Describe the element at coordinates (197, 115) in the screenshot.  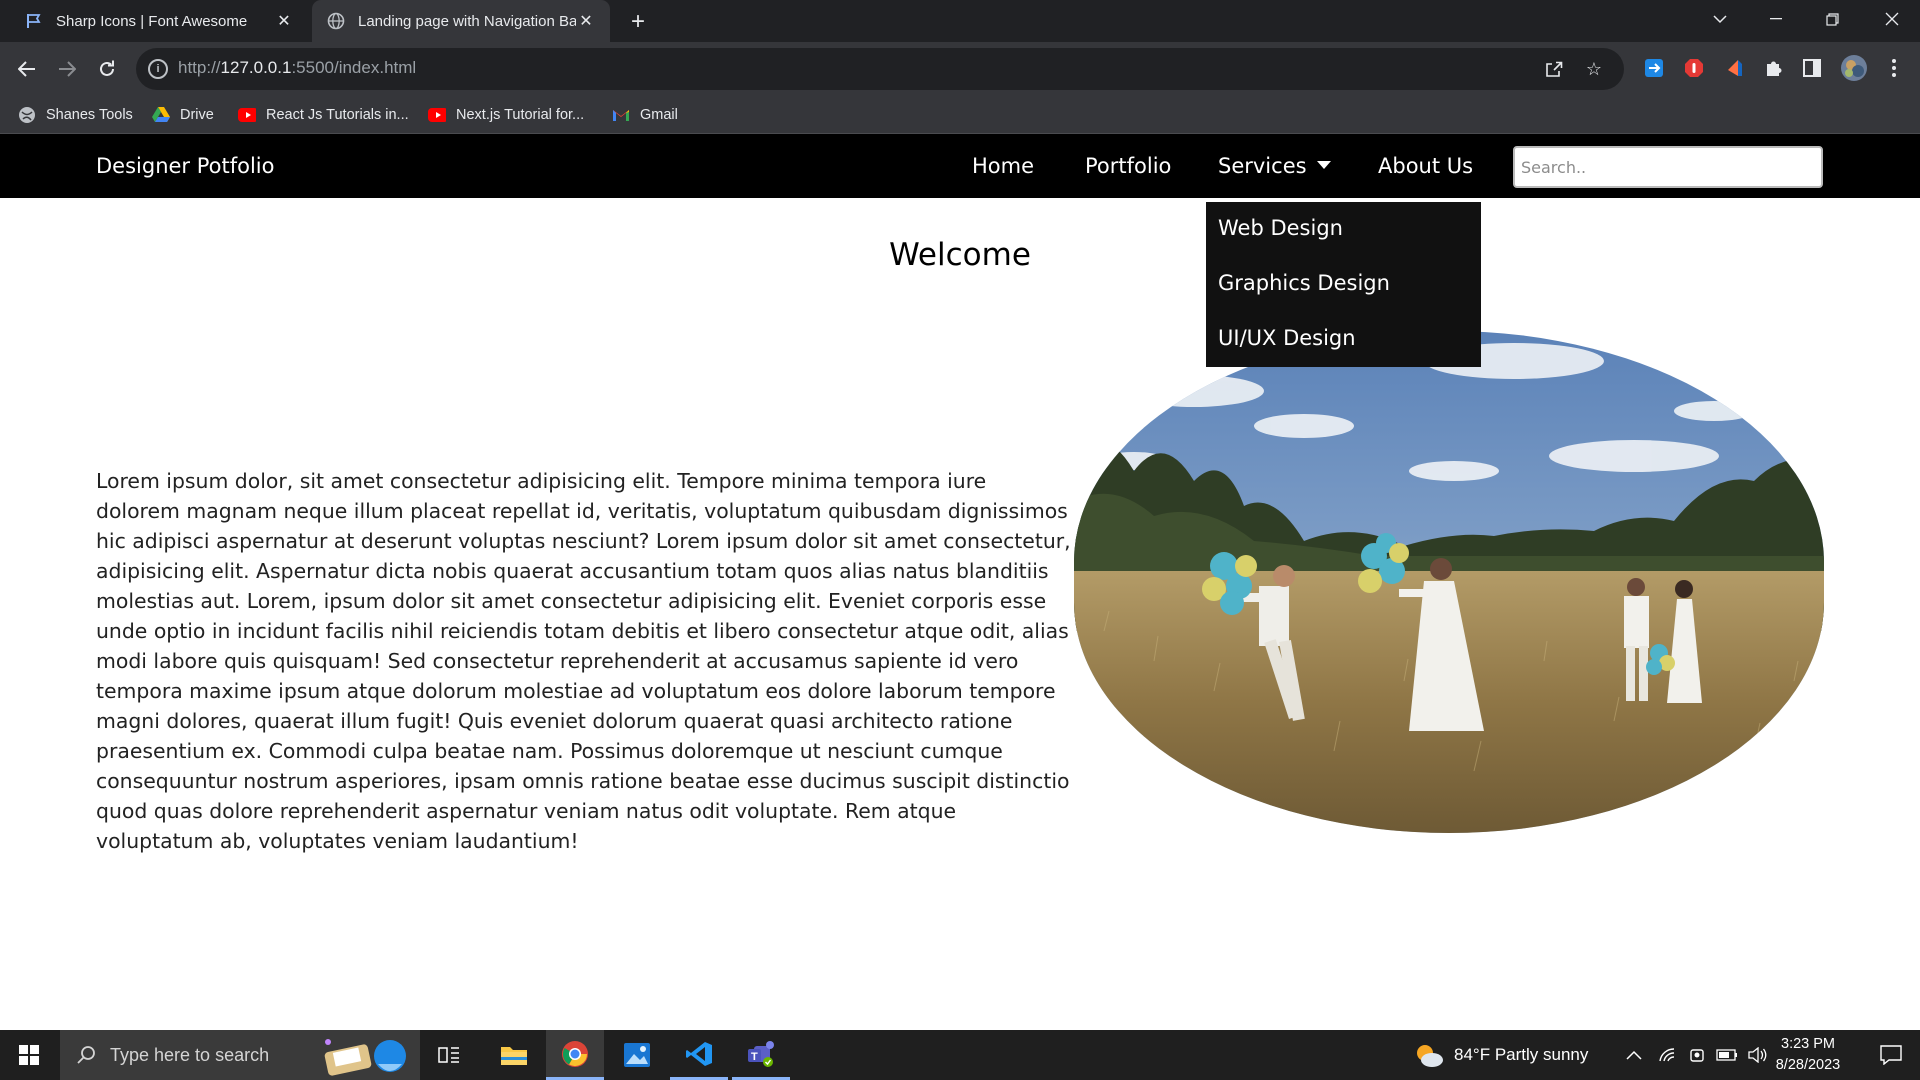
I see `bookmark-label: Drive` at that location.